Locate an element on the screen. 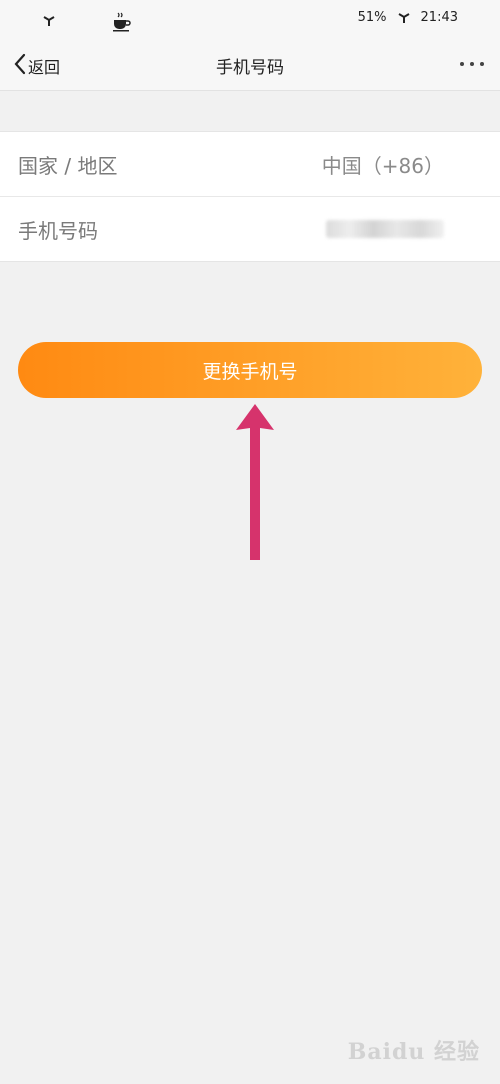 Image resolution: width=500 pixels, height=1084 pixels. status-right: 51% 21:43 is located at coordinates (408, 17).